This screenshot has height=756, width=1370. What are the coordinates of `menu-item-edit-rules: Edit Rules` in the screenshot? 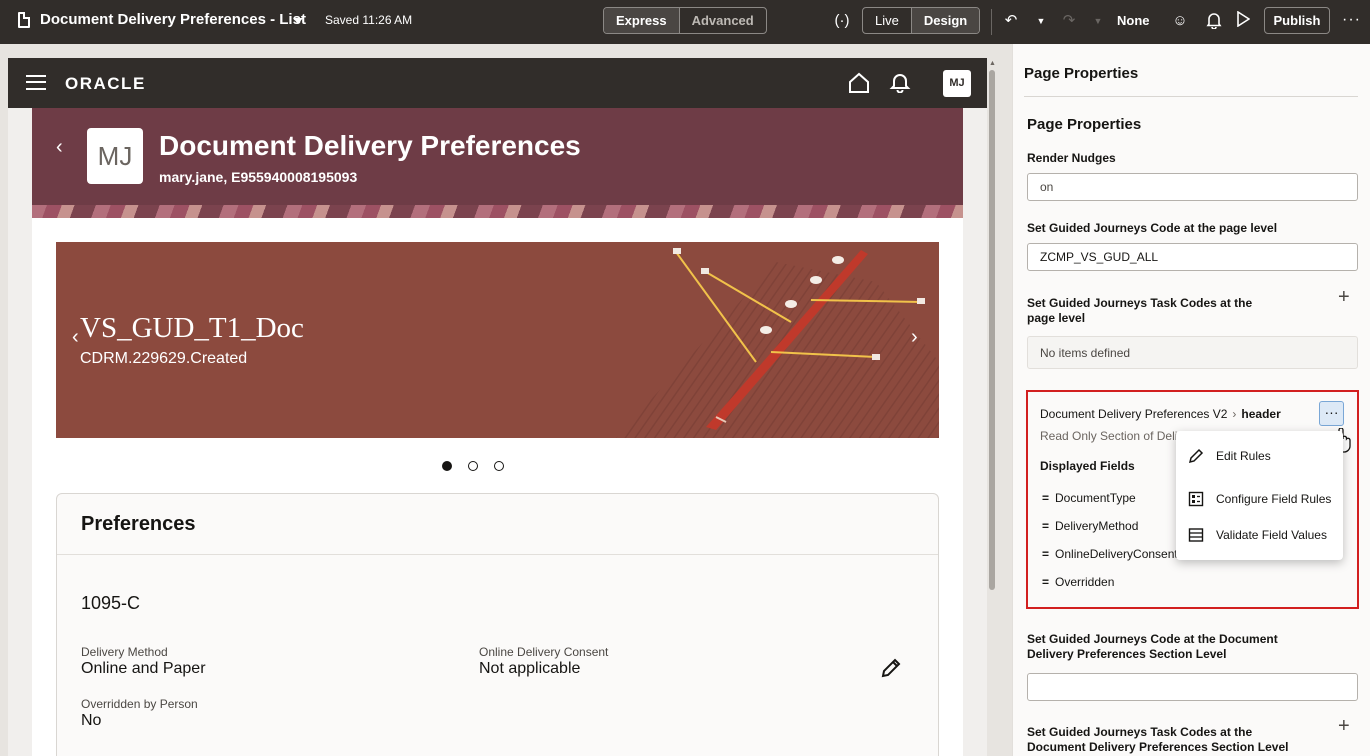 It's located at (1259, 456).